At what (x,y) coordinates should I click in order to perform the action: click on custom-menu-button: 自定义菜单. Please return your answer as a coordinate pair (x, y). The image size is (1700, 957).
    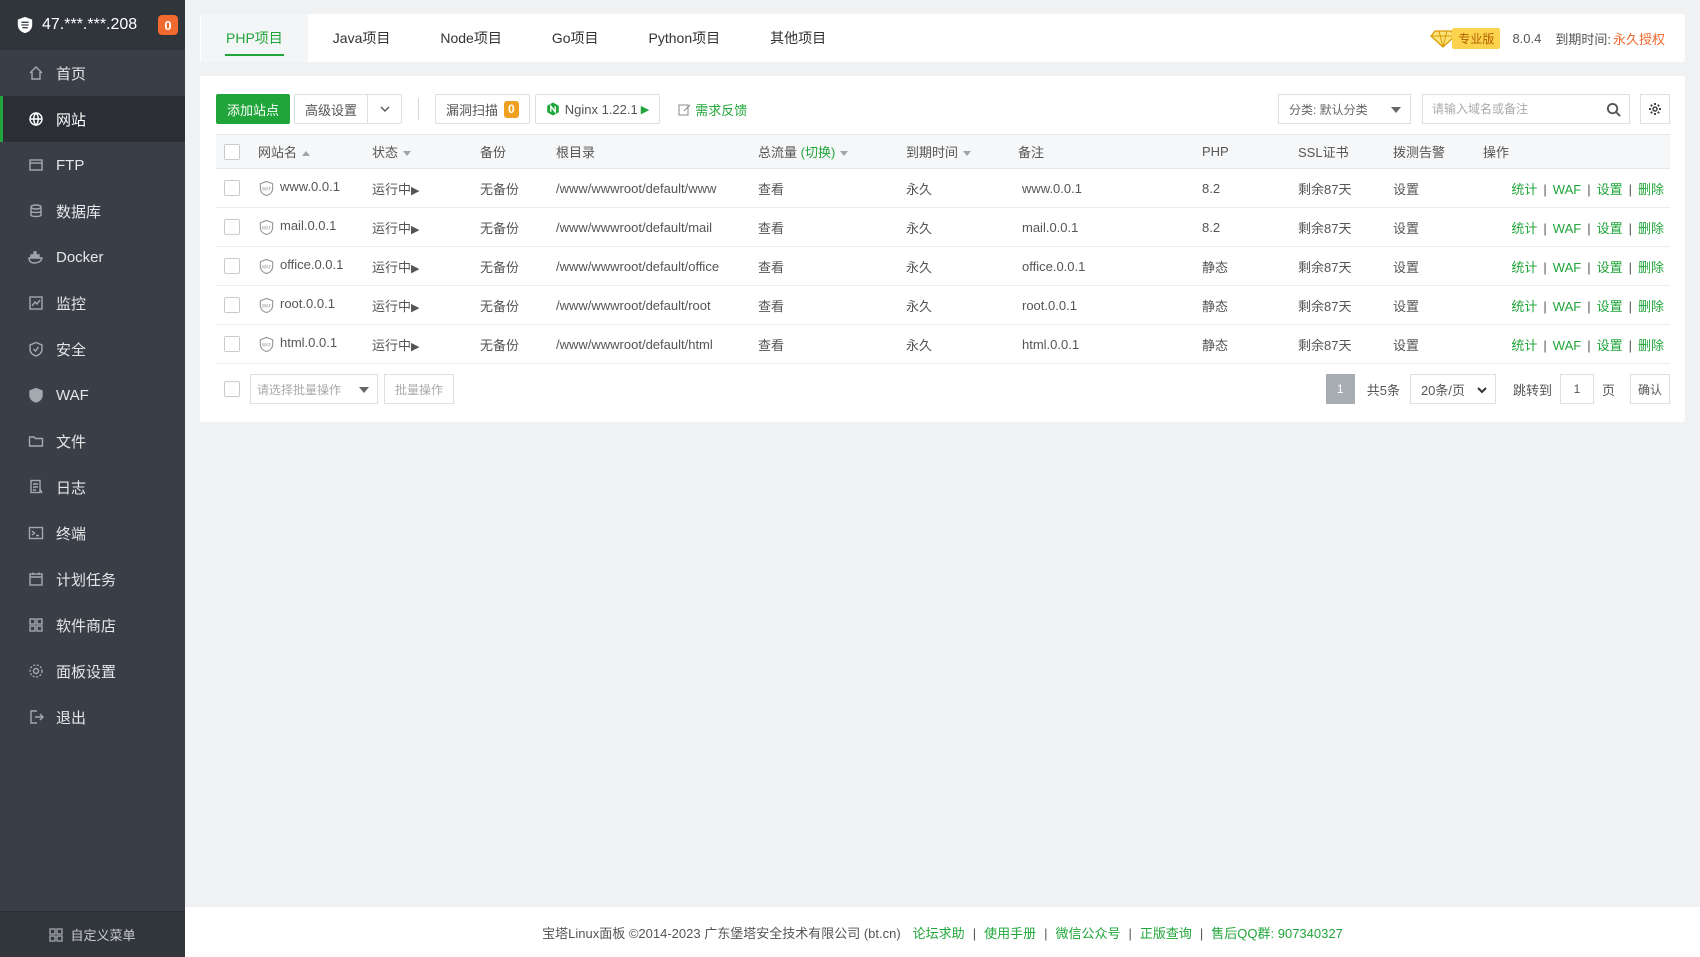
    Looking at the image, I should click on (92, 934).